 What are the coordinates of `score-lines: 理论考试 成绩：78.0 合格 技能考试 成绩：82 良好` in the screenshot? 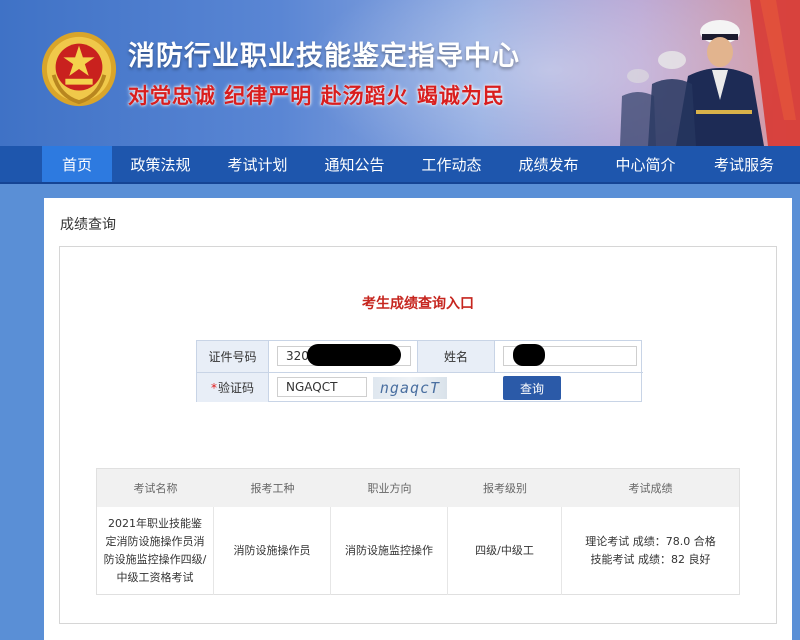 It's located at (650, 551).